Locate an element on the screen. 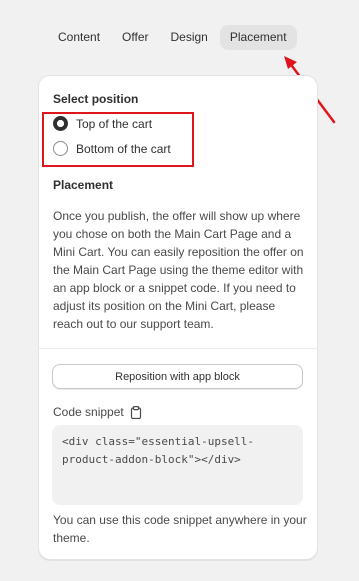 Image resolution: width=359 pixels, height=581 pixels. radio-top-of-cart: Top of the cart is located at coordinates (102, 123).